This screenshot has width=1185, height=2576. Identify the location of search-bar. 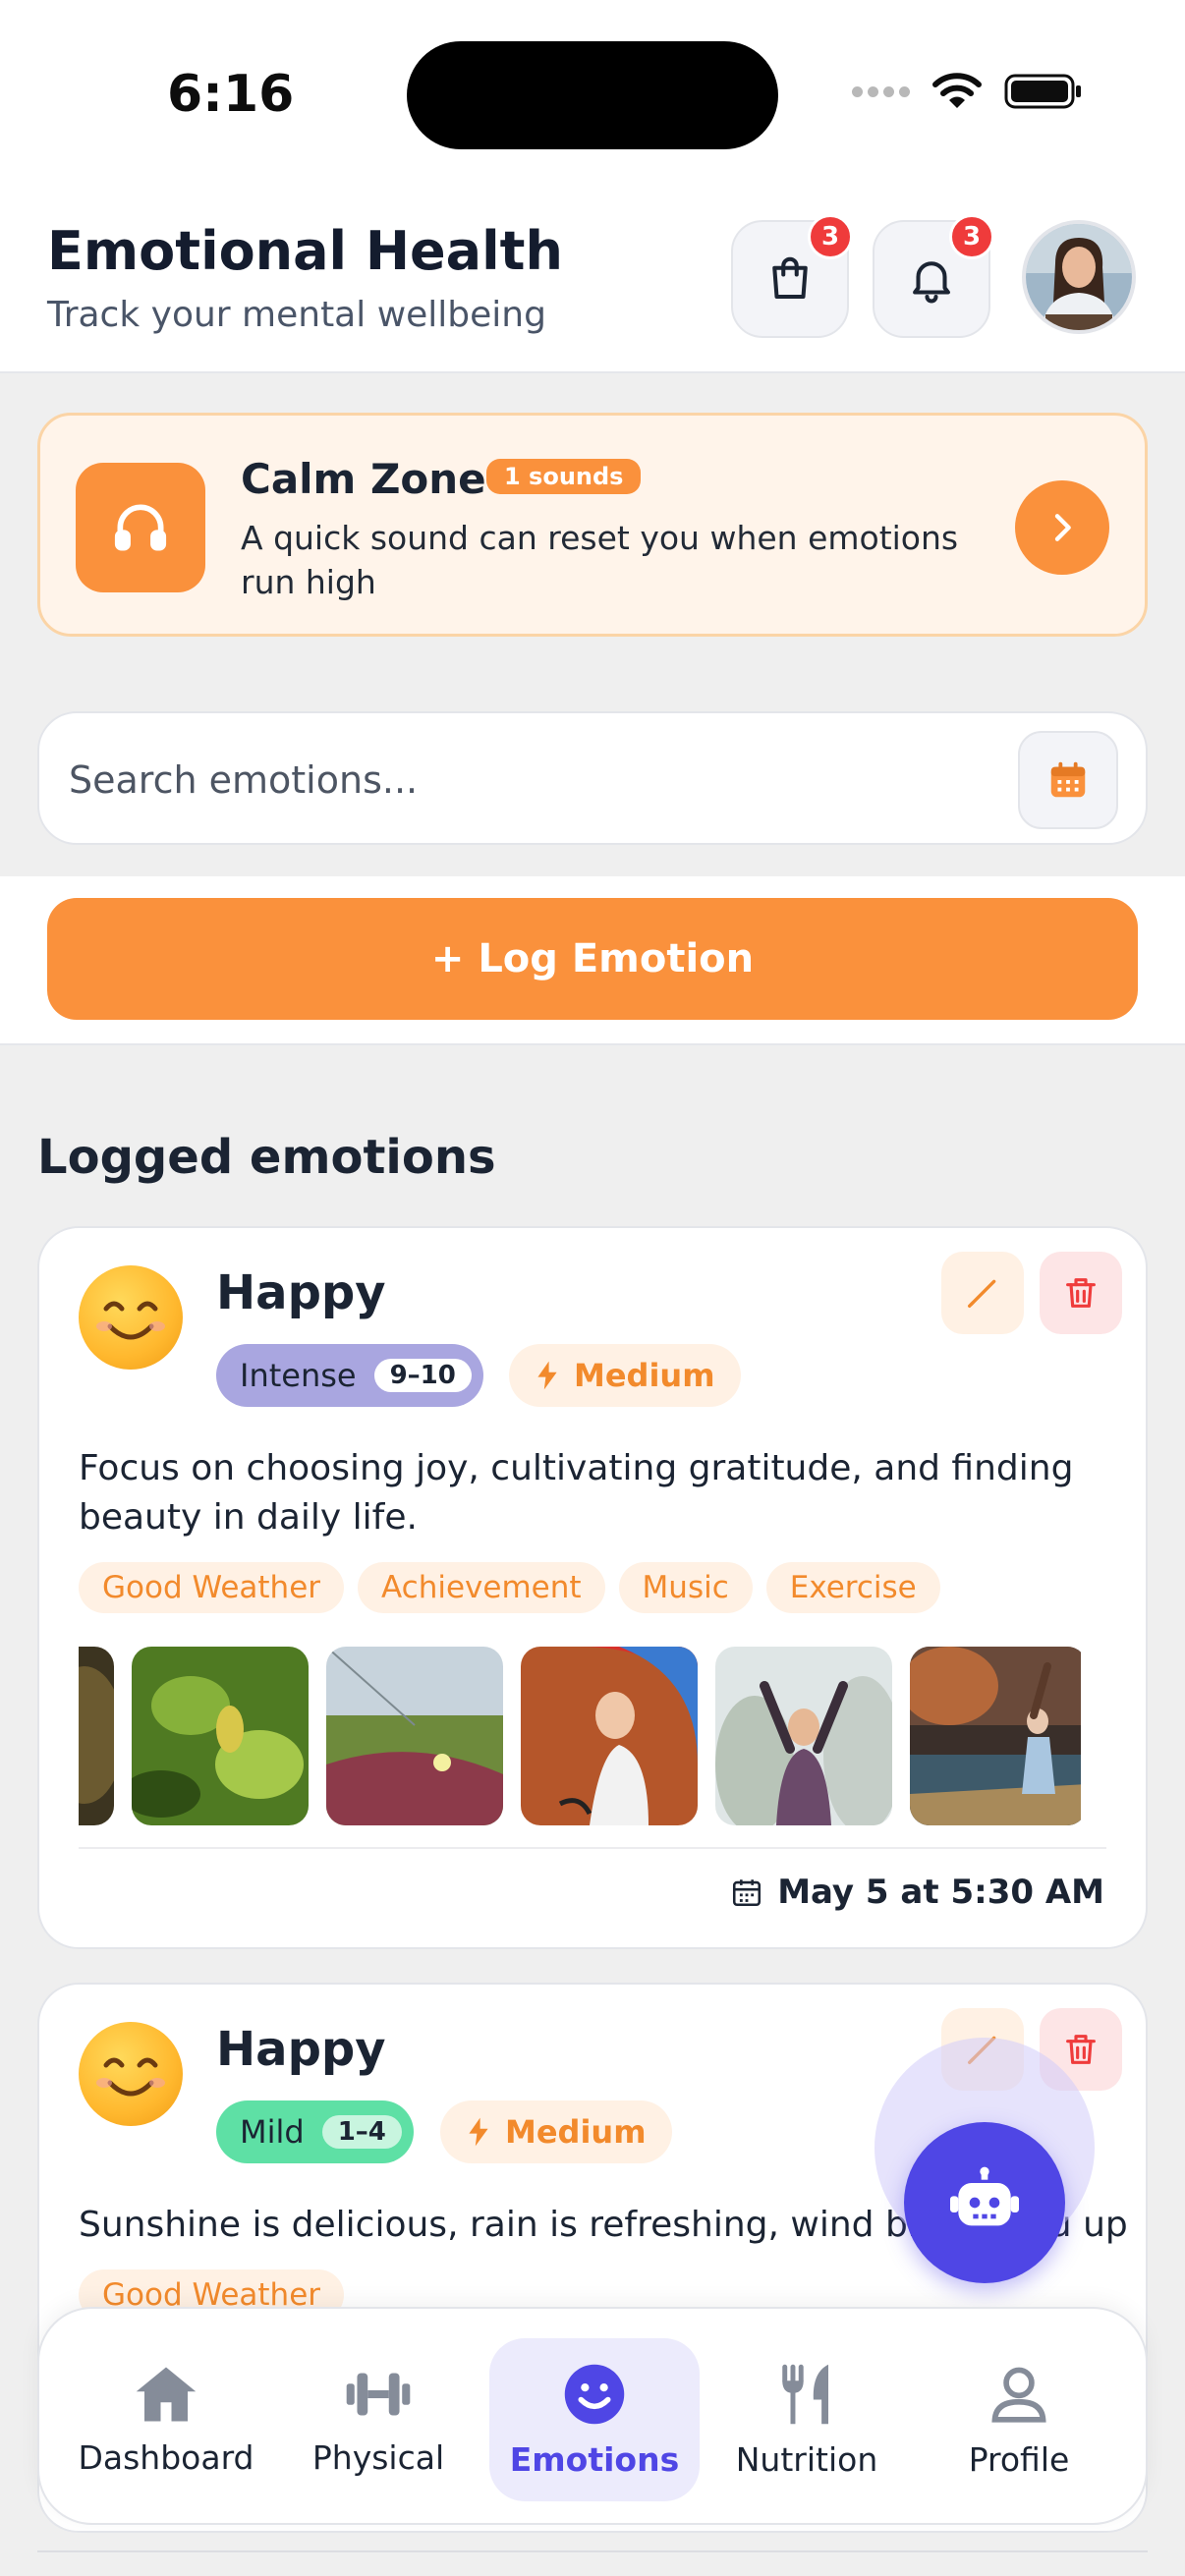
(592, 778).